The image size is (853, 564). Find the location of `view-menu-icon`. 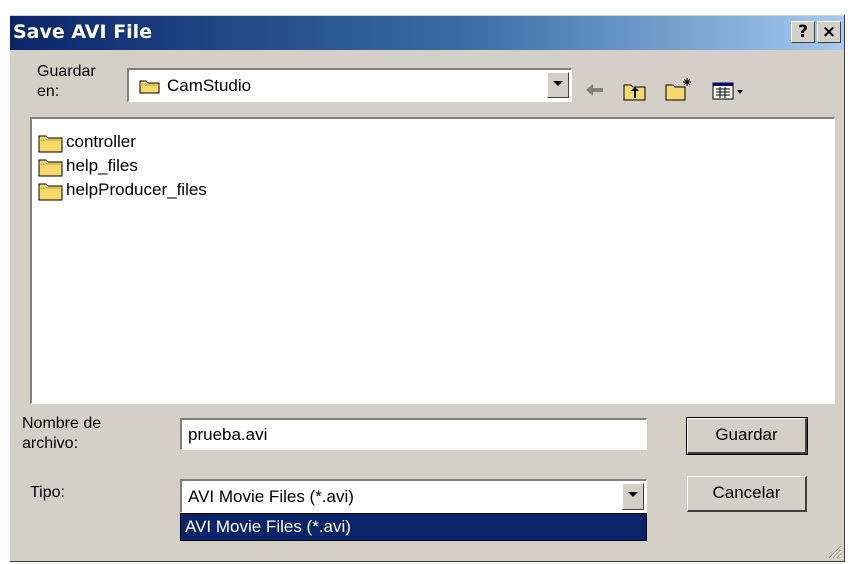

view-menu-icon is located at coordinates (729, 93).